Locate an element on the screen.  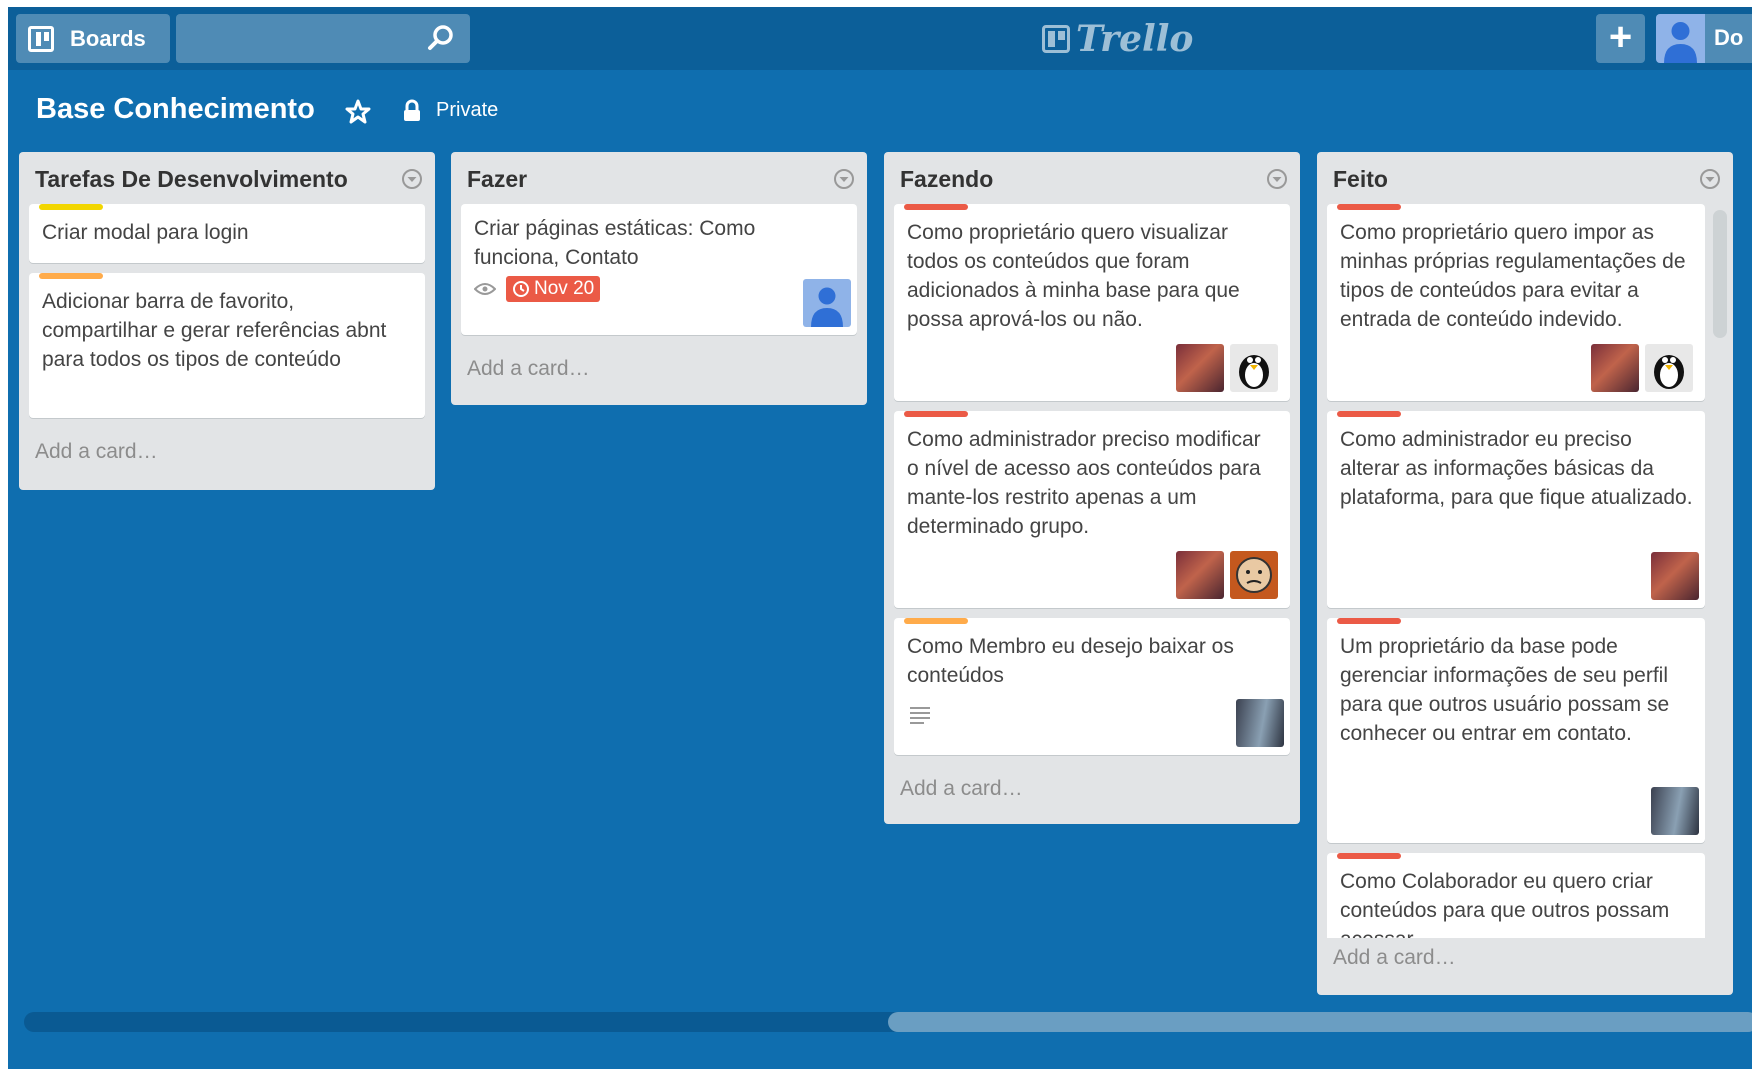
boards-icon is located at coordinates (41, 38).